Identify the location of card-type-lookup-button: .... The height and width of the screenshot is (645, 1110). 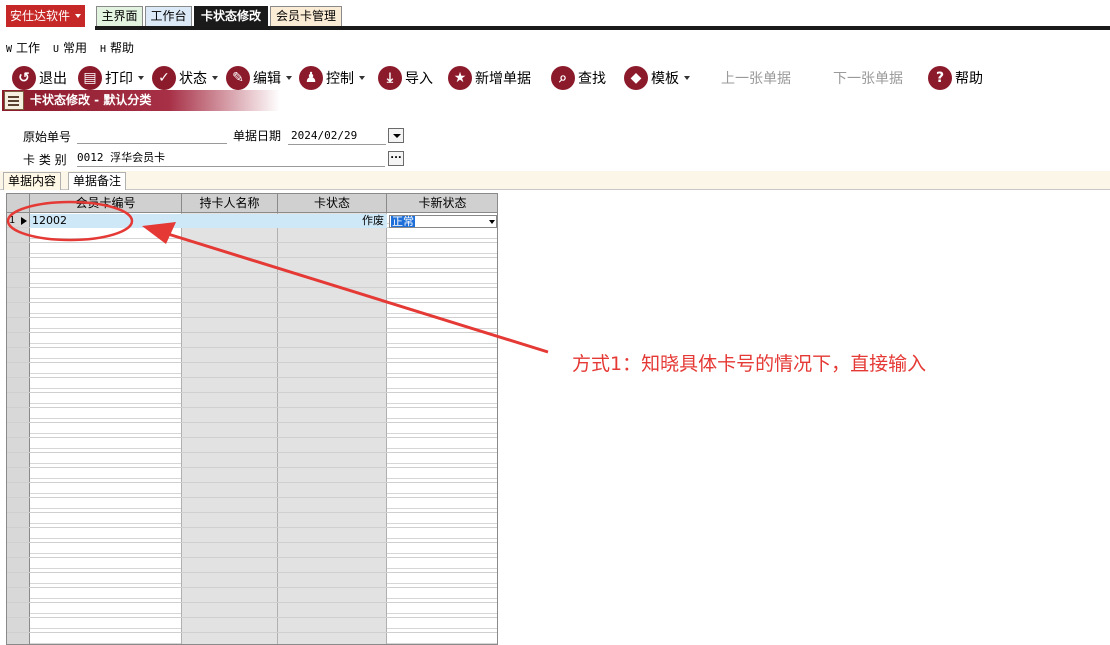
(396, 158).